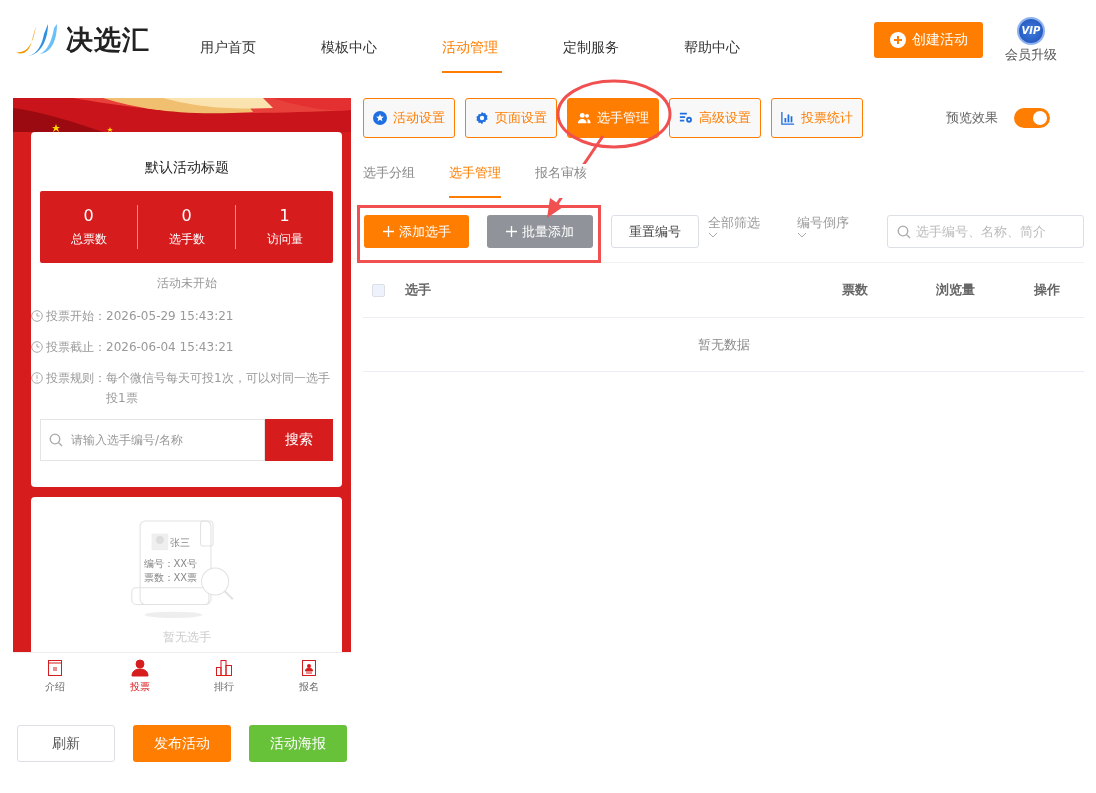  I want to click on activity-status: 活动未开始, so click(186, 283).